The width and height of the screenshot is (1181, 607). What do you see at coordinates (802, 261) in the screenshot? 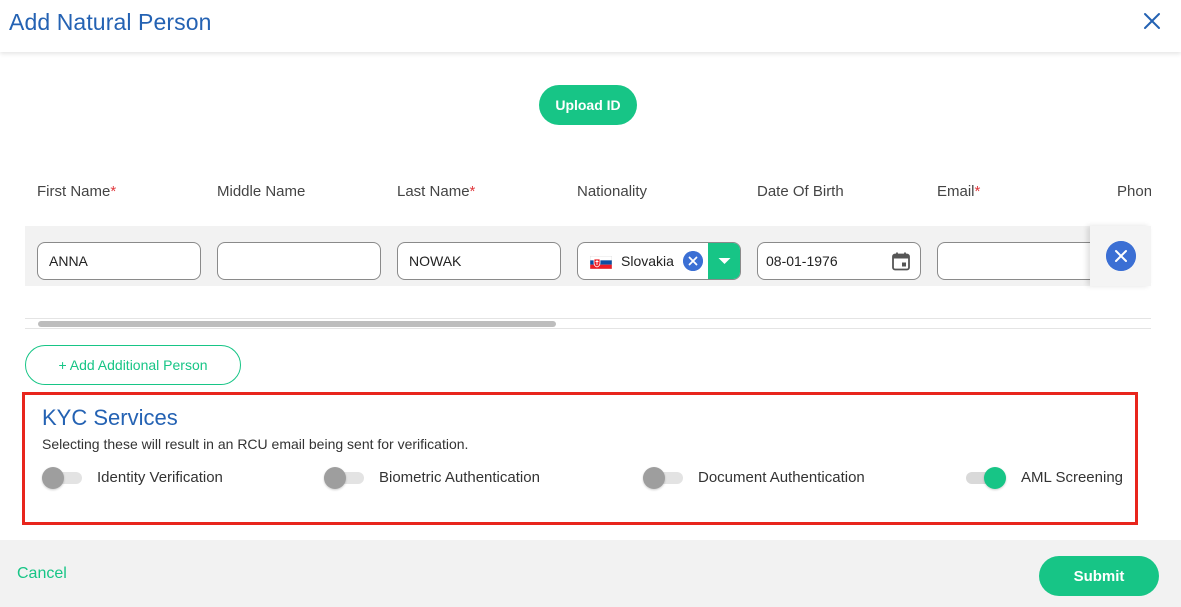
I see `date-of-birth-value: 08-01-1976` at bounding box center [802, 261].